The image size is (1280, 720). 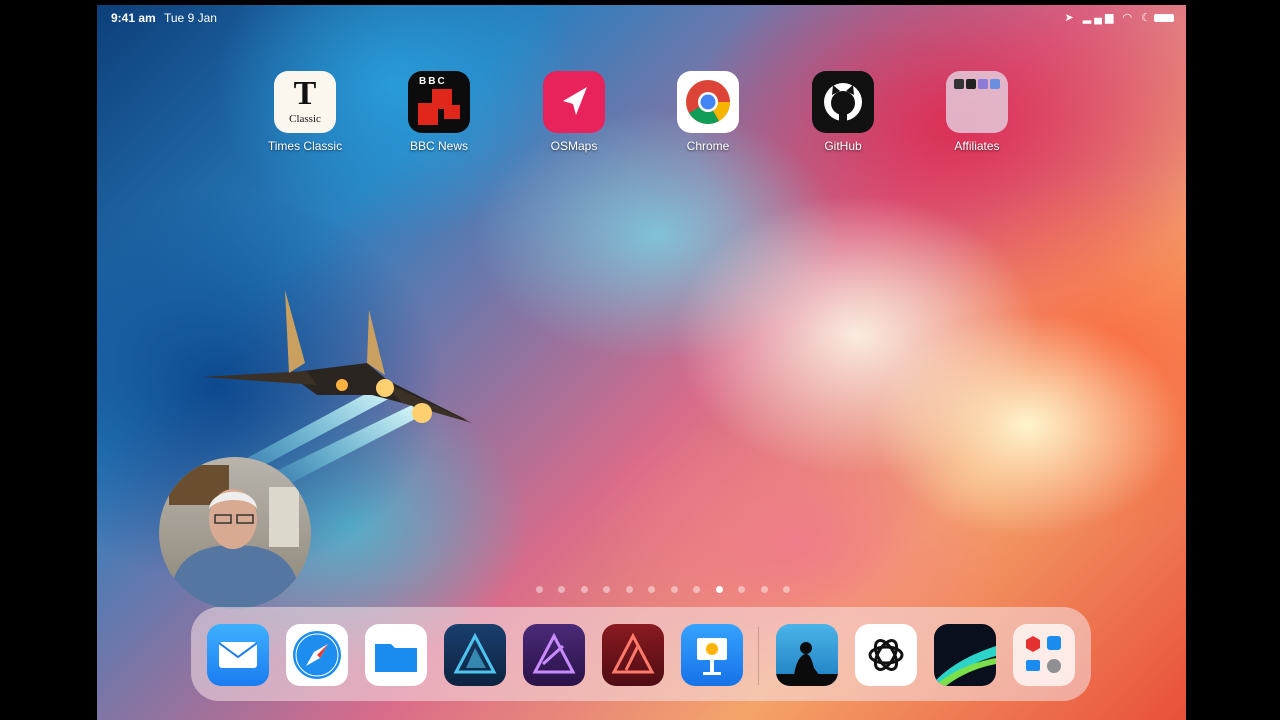 What do you see at coordinates (305, 93) in the screenshot?
I see `times-classic-t: T` at bounding box center [305, 93].